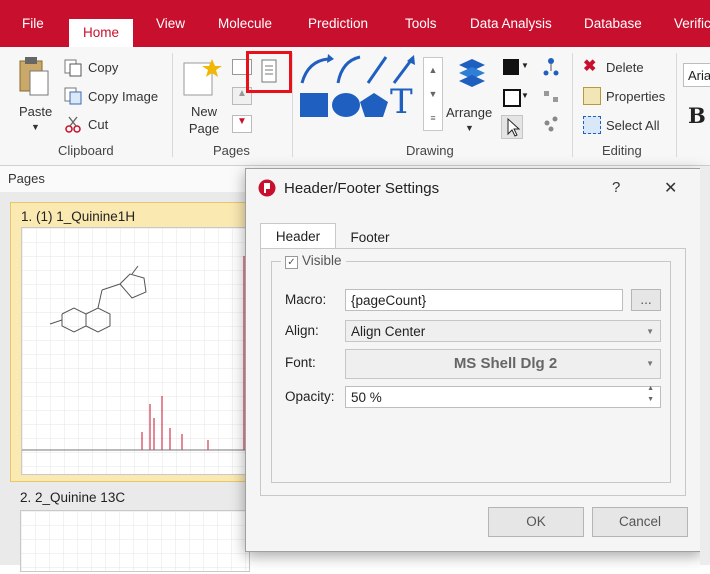 The height and width of the screenshot is (574, 710). I want to click on app-logo-icon, so click(267, 188).